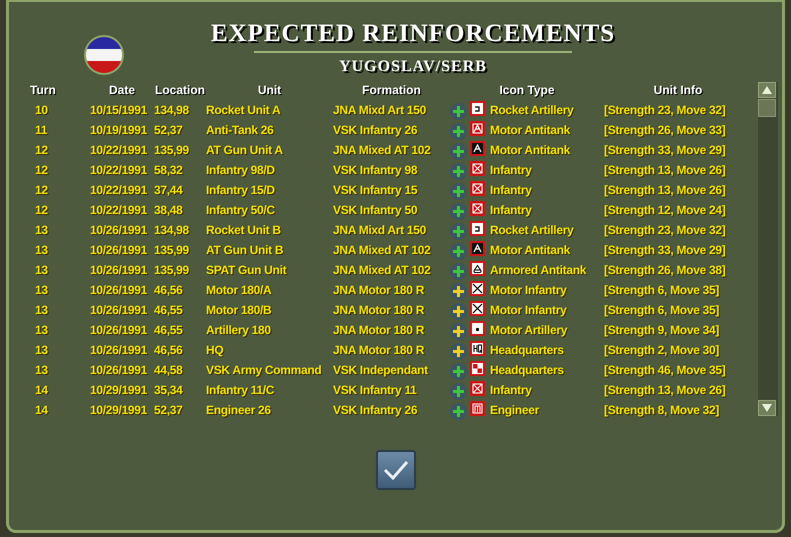 Image resolution: width=791 pixels, height=537 pixels. What do you see at coordinates (662, 290) in the screenshot?
I see `unit-info-cell-text: [Strength 6, Move 35]` at bounding box center [662, 290].